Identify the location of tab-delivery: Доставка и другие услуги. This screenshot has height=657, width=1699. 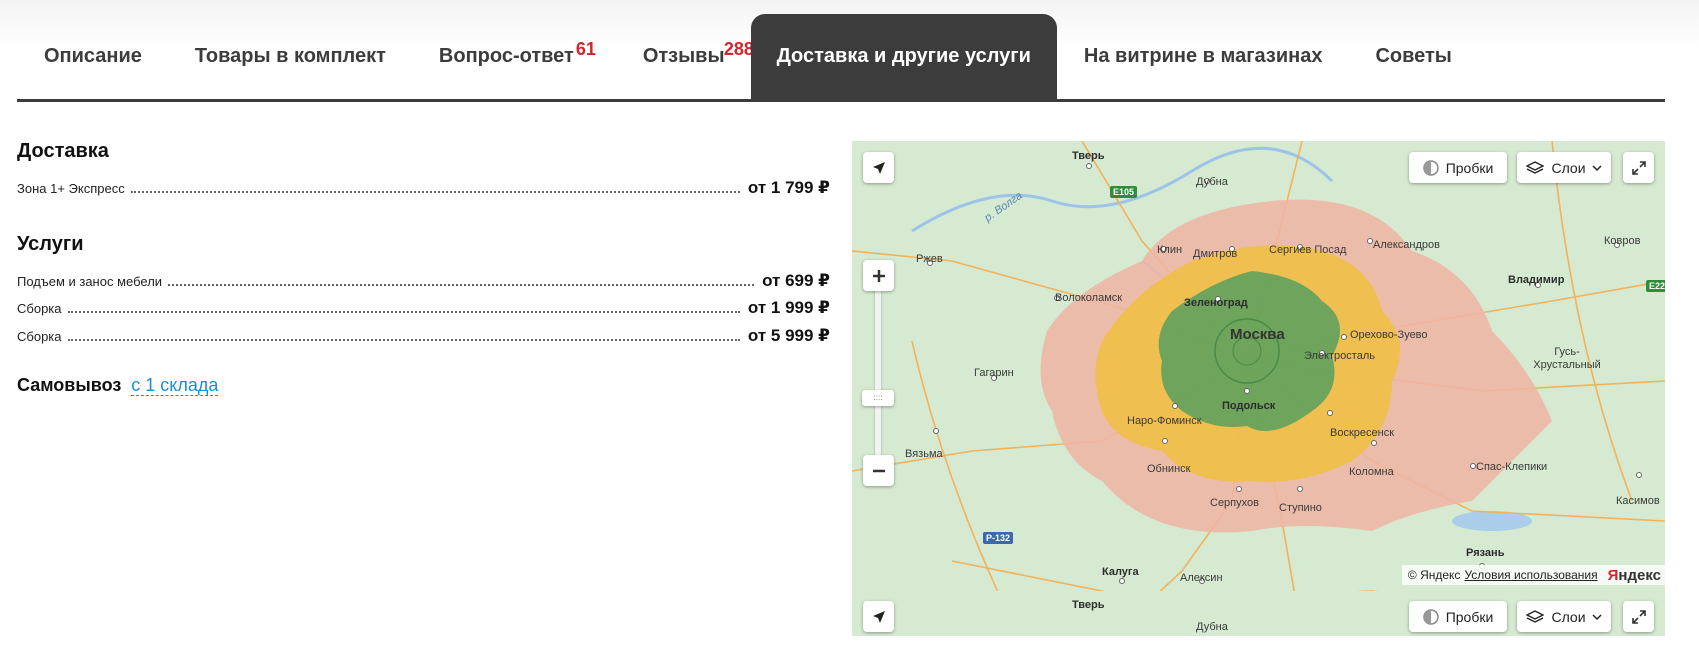
(903, 56).